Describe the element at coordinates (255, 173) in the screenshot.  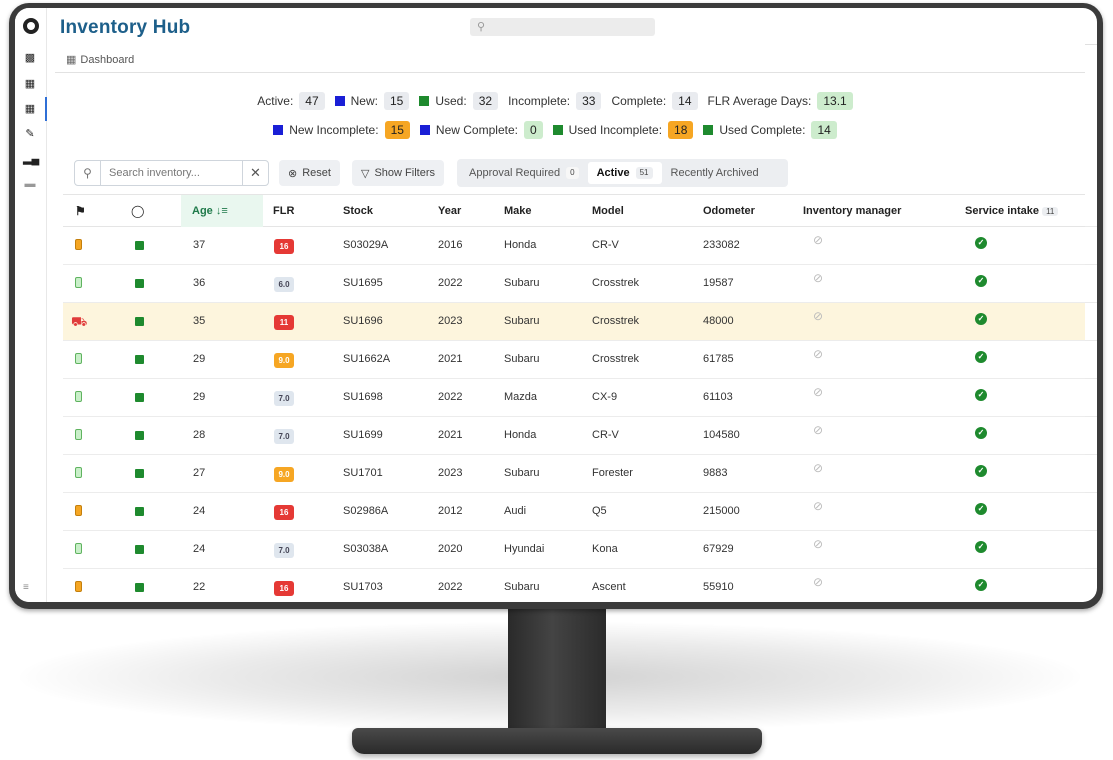
I see `clear-search-icon: ✕` at that location.